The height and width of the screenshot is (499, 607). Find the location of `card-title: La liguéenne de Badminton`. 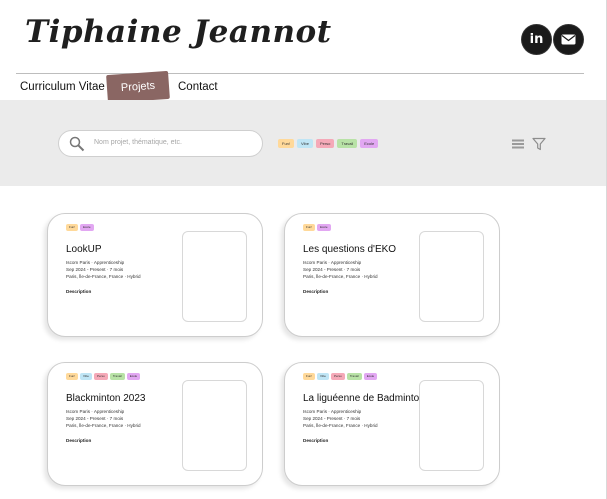

card-title: La liguéenne de Badminton is located at coordinates (364, 398).